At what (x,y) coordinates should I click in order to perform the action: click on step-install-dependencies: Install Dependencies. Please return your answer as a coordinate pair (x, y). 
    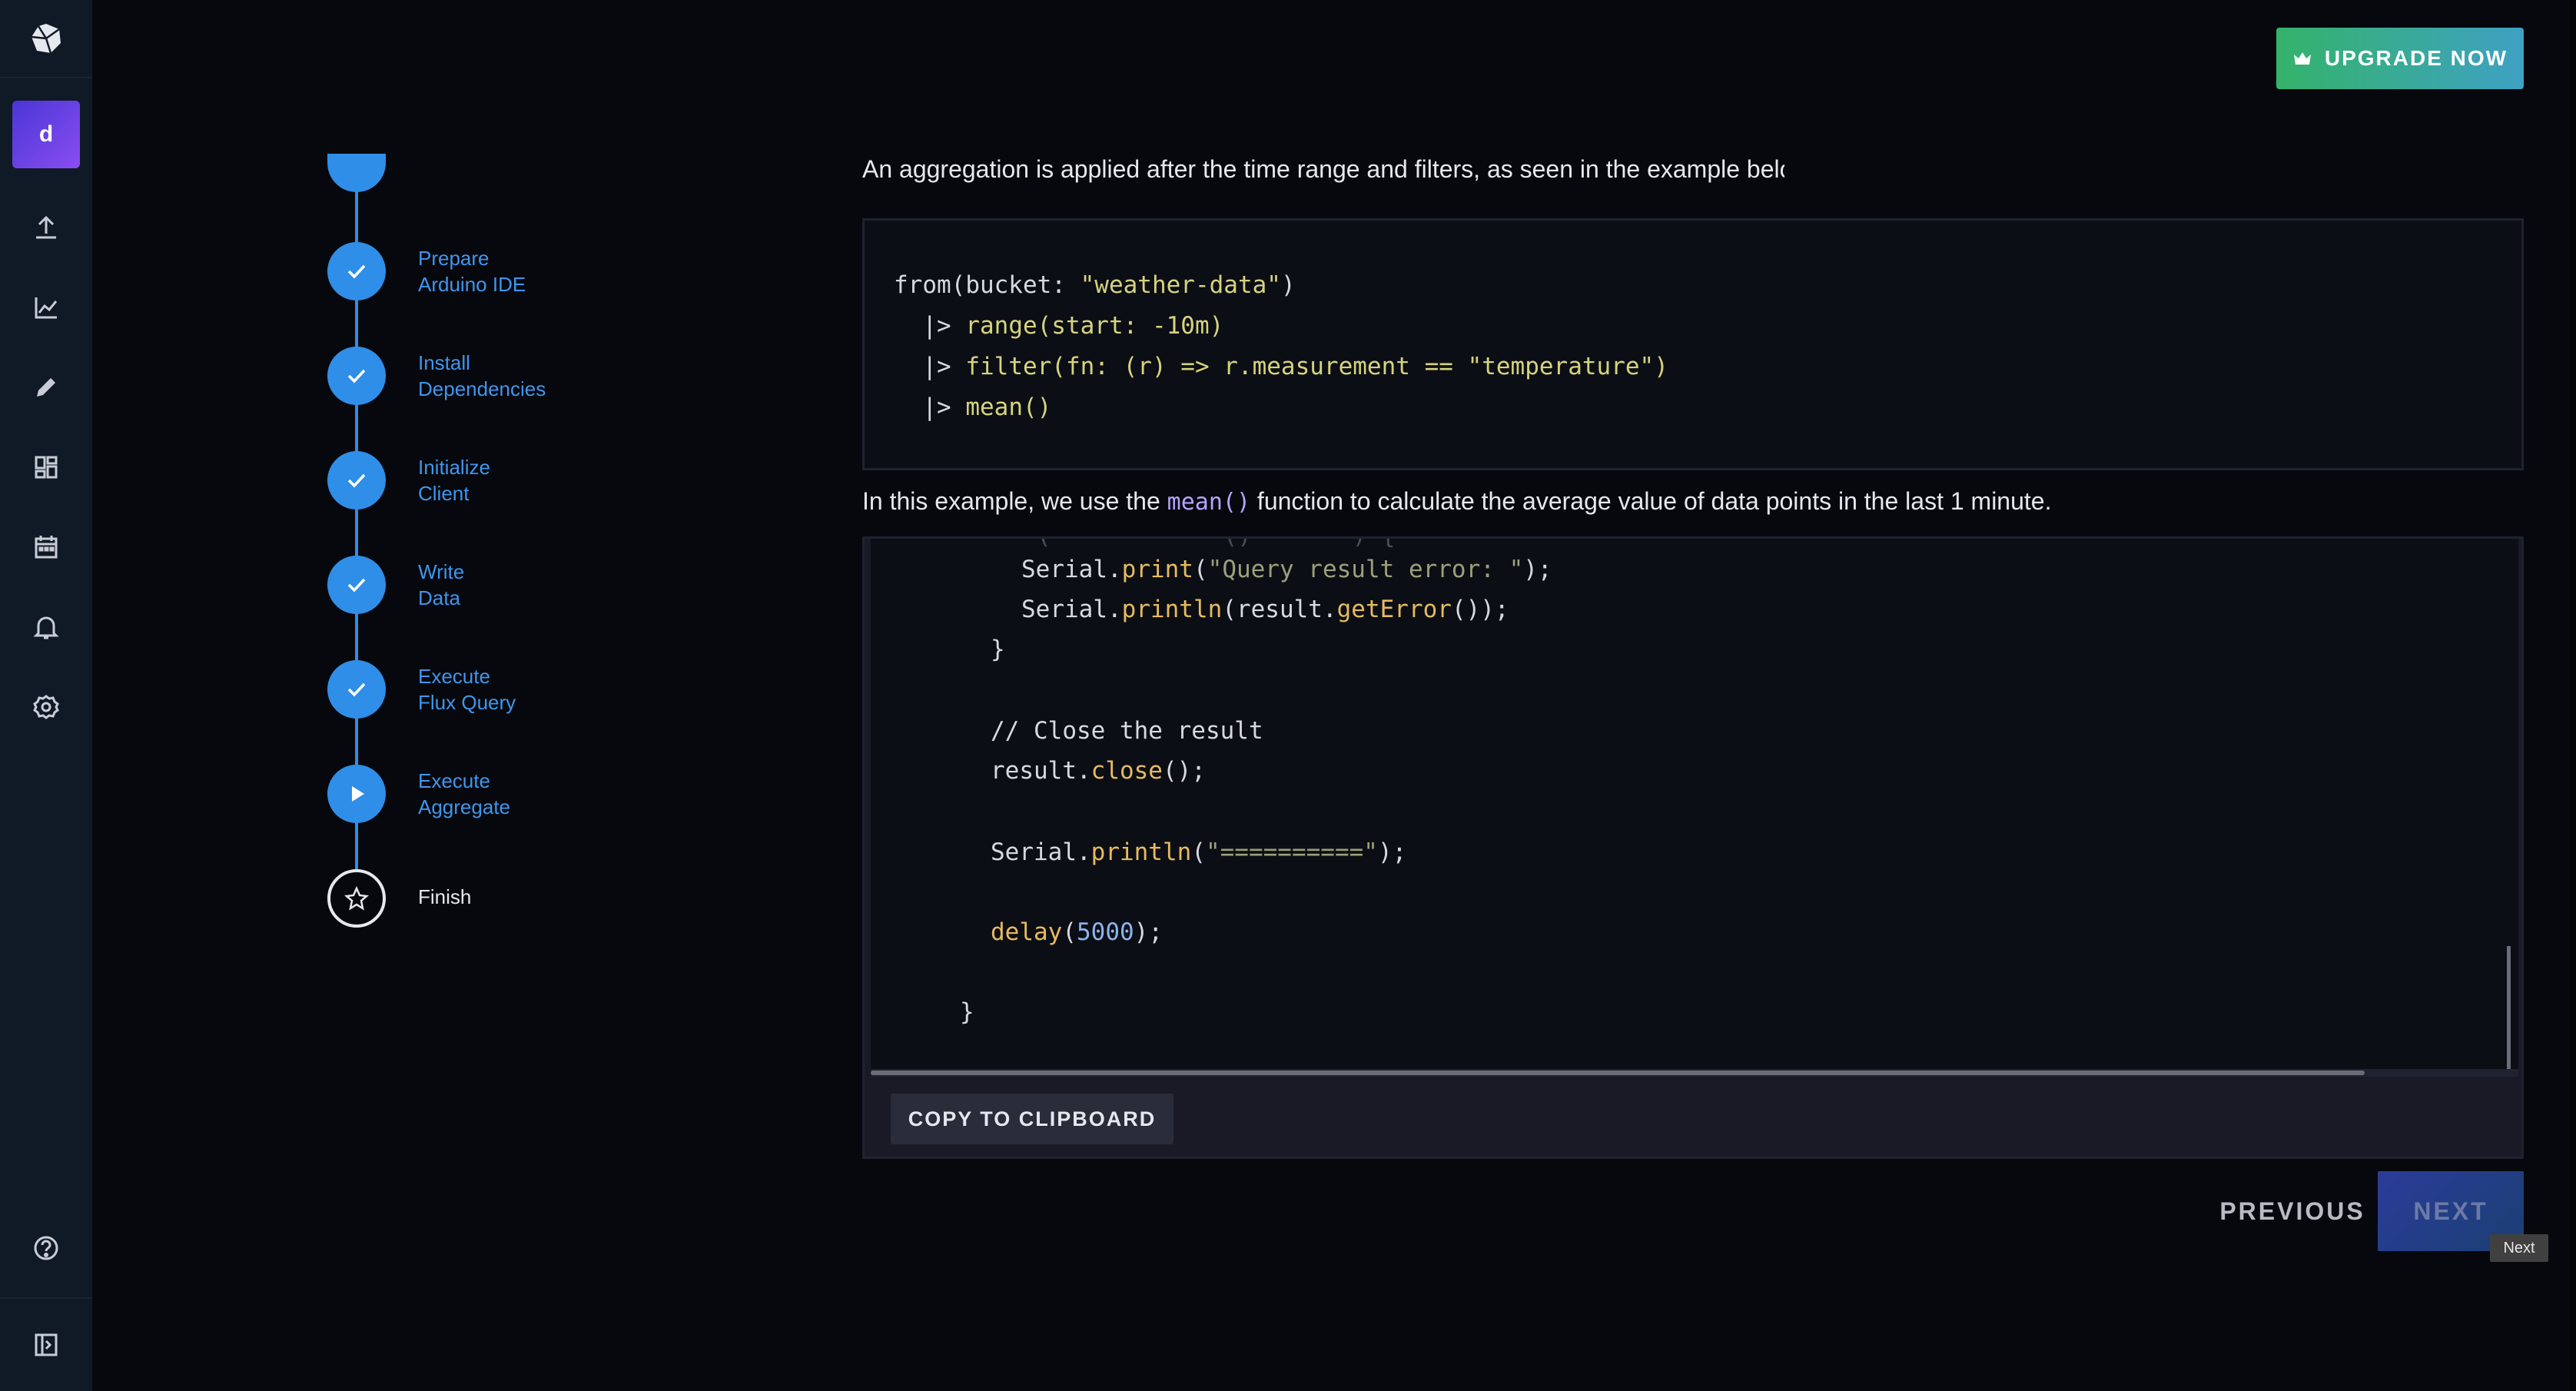
    Looking at the image, I should click on (533, 376).